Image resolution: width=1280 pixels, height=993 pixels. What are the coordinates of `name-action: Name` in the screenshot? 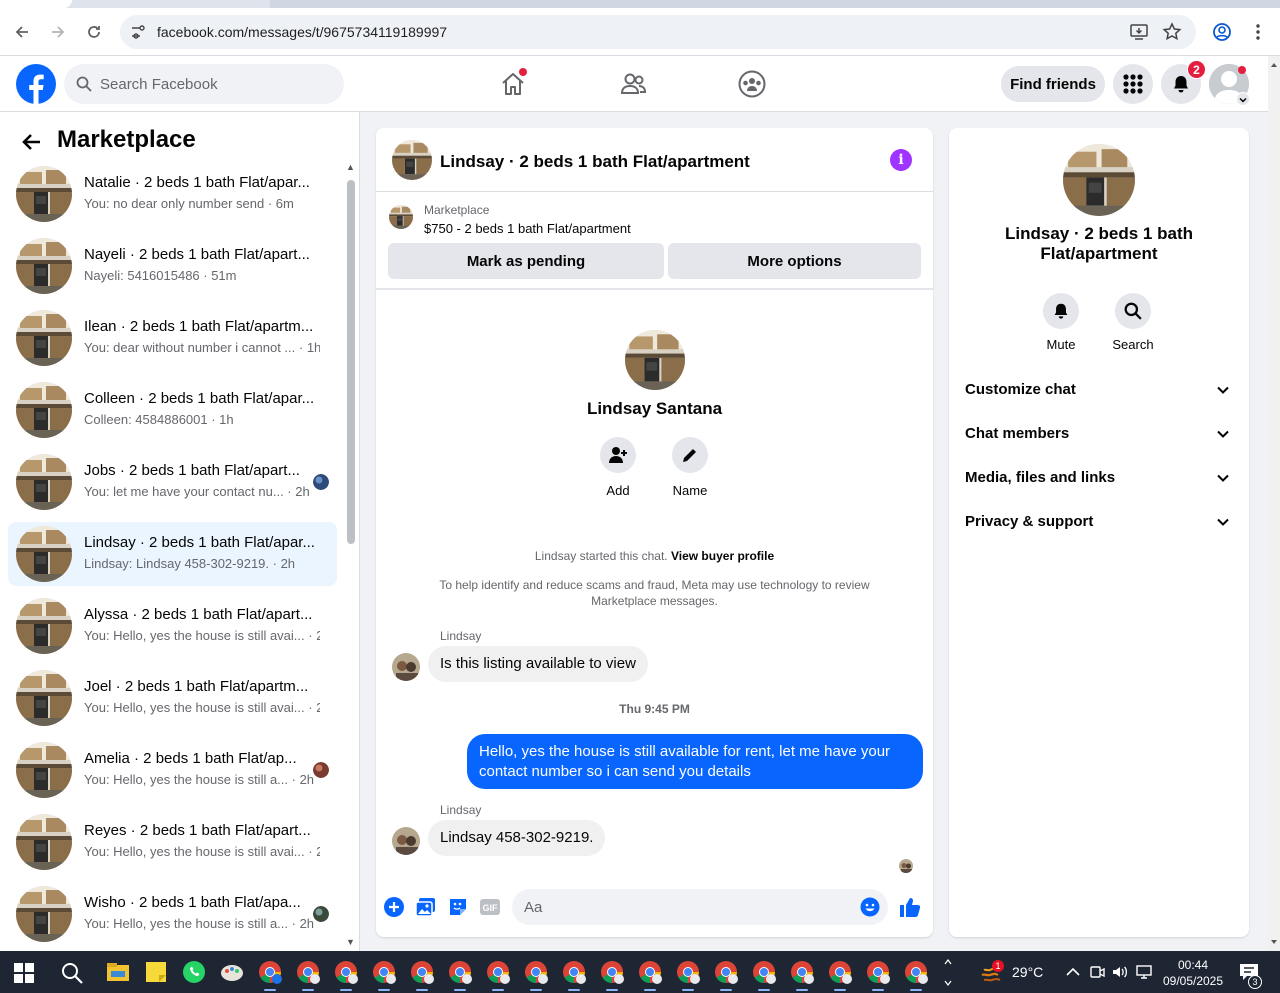 It's located at (690, 467).